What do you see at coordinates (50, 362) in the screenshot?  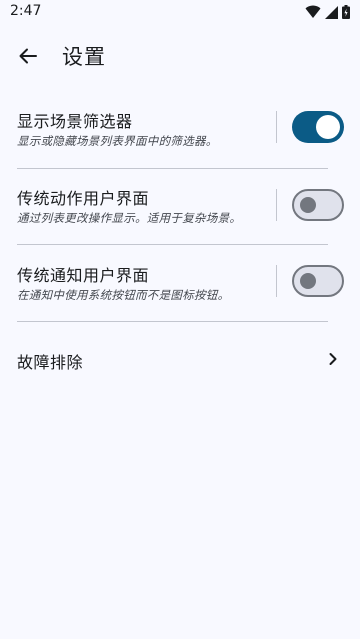 I see `troubleshooting-label: 故障排除` at bounding box center [50, 362].